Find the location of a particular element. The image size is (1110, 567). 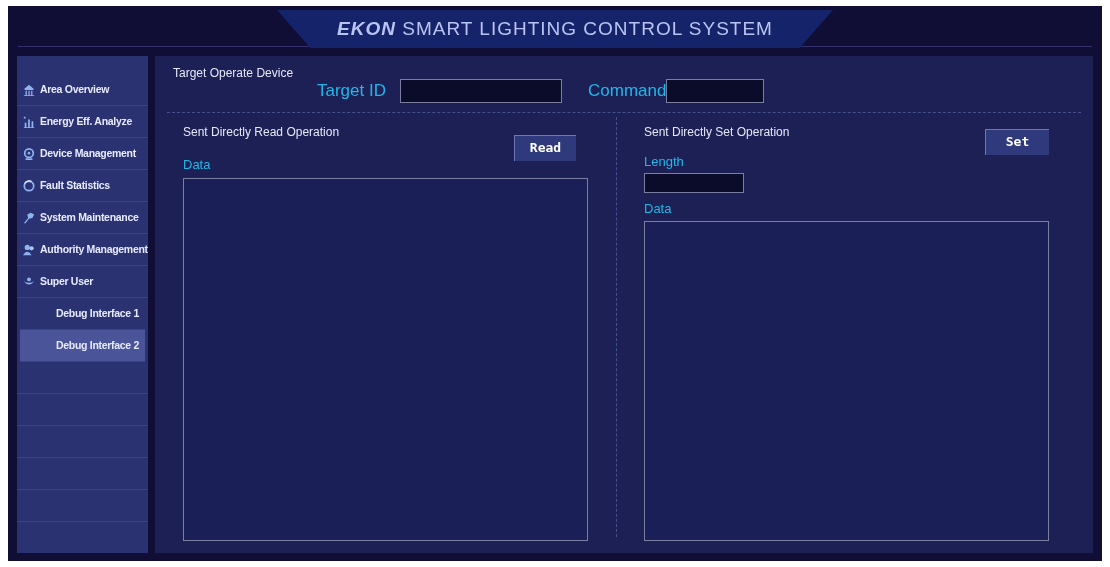

target-id-field is located at coordinates (481, 90).